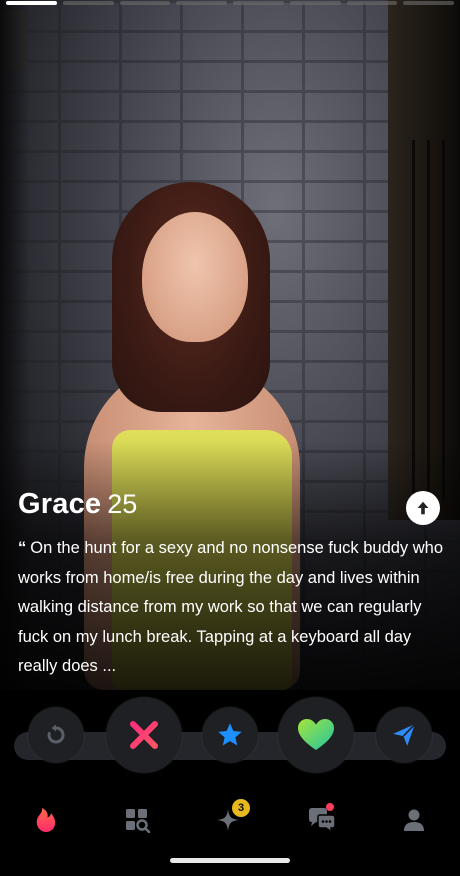 Image resolution: width=460 pixels, height=876 pixels. What do you see at coordinates (230, 860) in the screenshot?
I see `home-indicator` at bounding box center [230, 860].